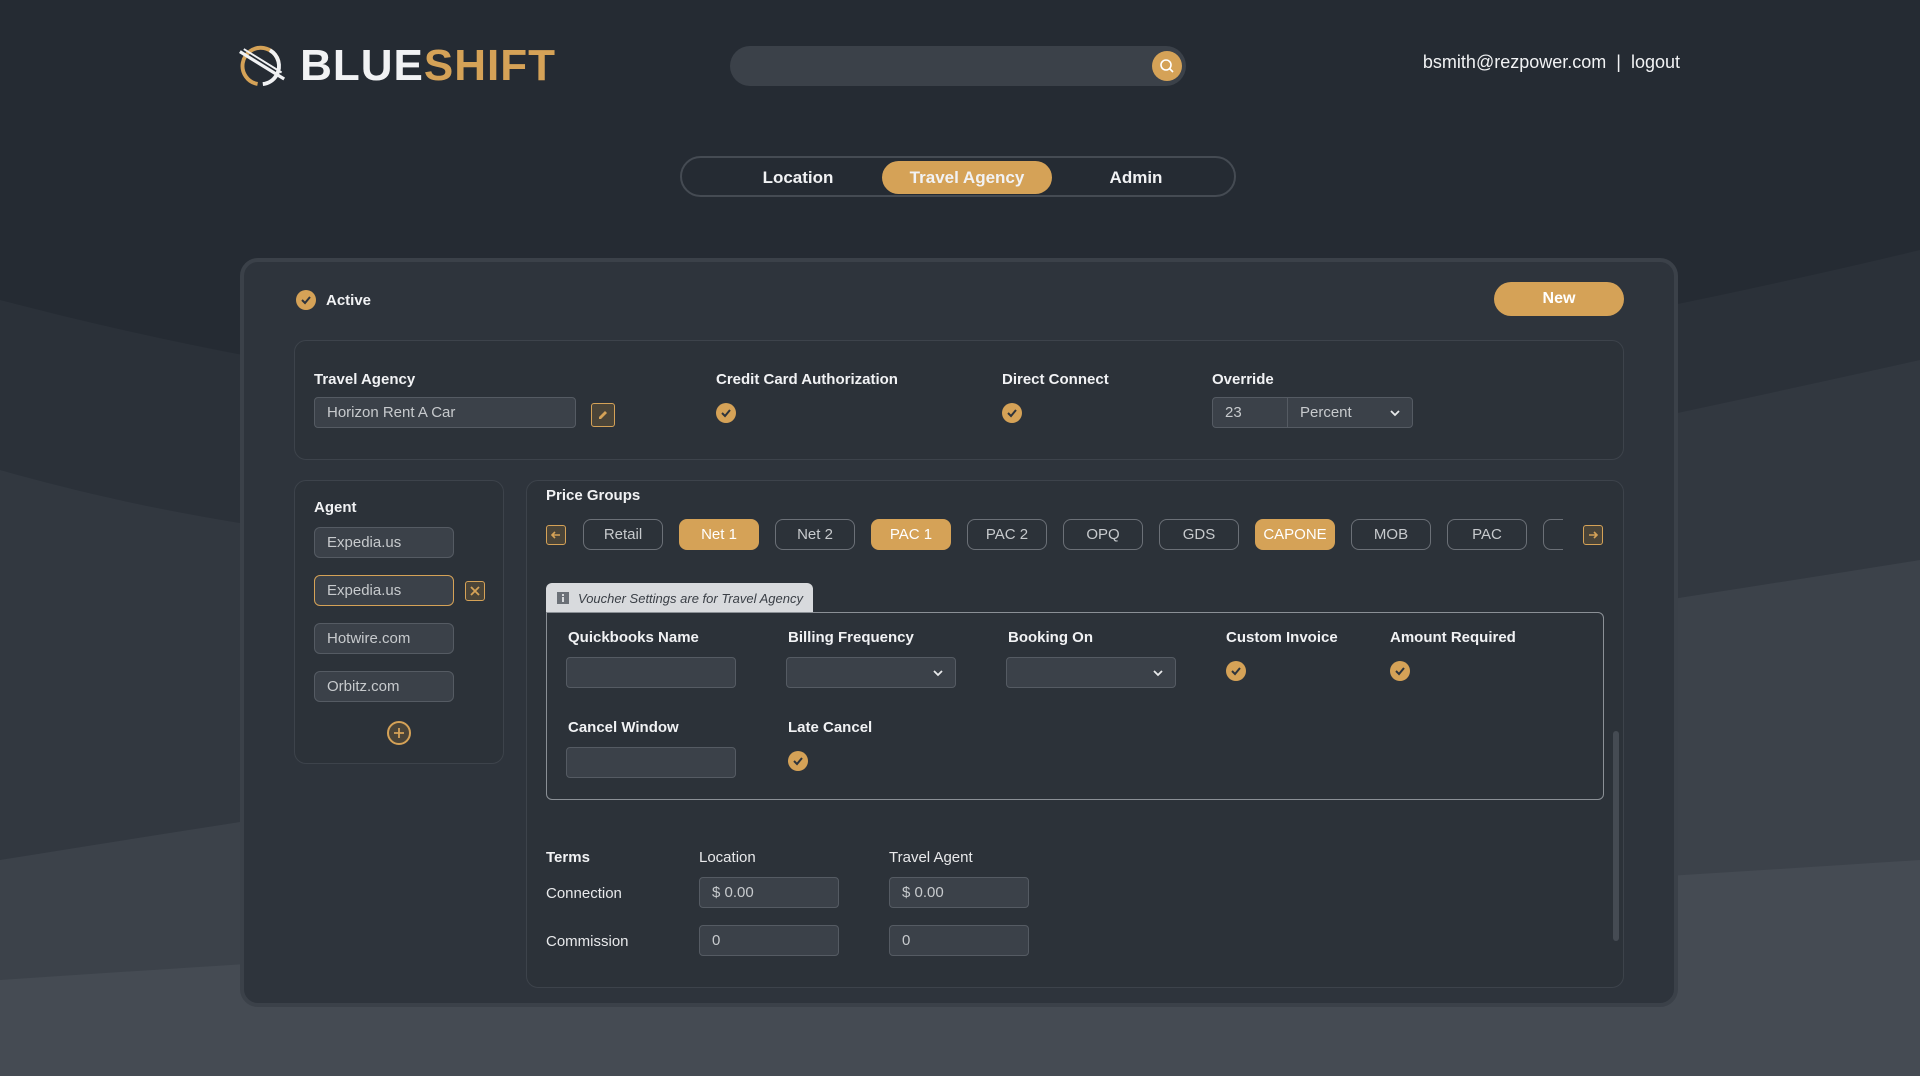 This screenshot has width=1920, height=1076. I want to click on billing-frequency-label: Billing Frequency, so click(851, 637).